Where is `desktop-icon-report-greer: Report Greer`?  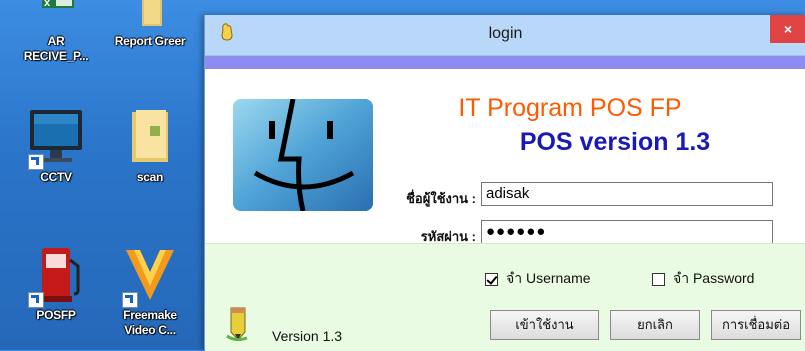 desktop-icon-report-greer: Report Greer is located at coordinates (150, 24).